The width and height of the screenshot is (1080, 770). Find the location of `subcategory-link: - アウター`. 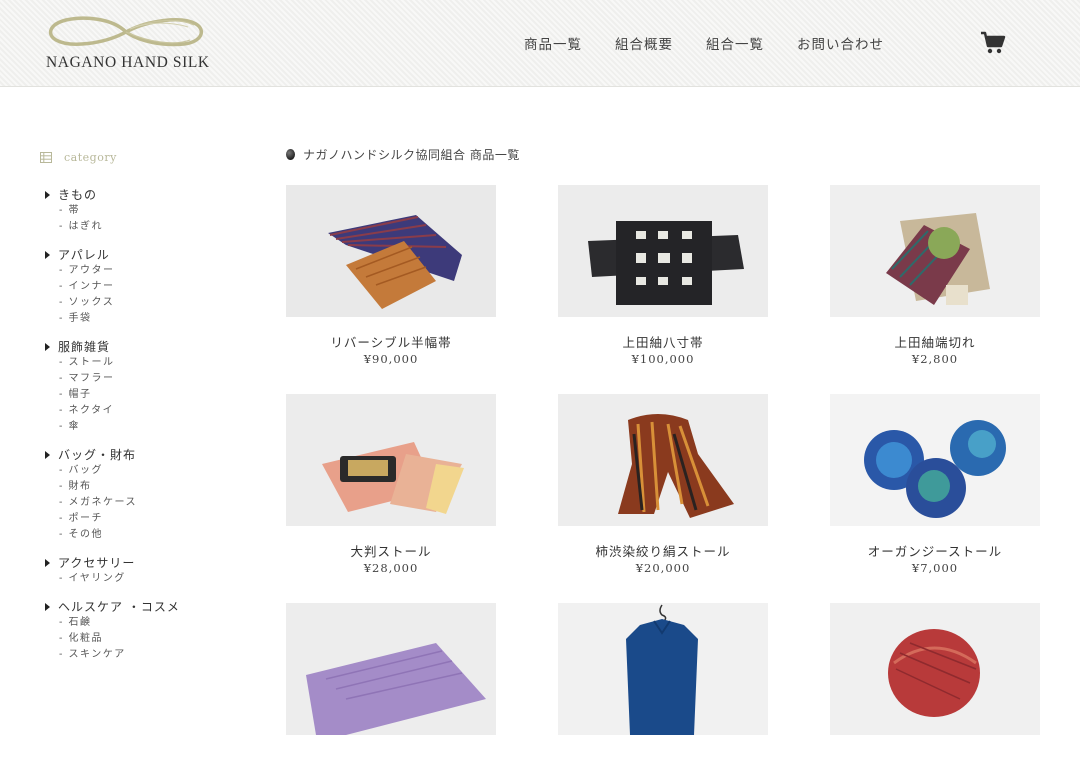

subcategory-link: - アウター is located at coordinates (140, 271).